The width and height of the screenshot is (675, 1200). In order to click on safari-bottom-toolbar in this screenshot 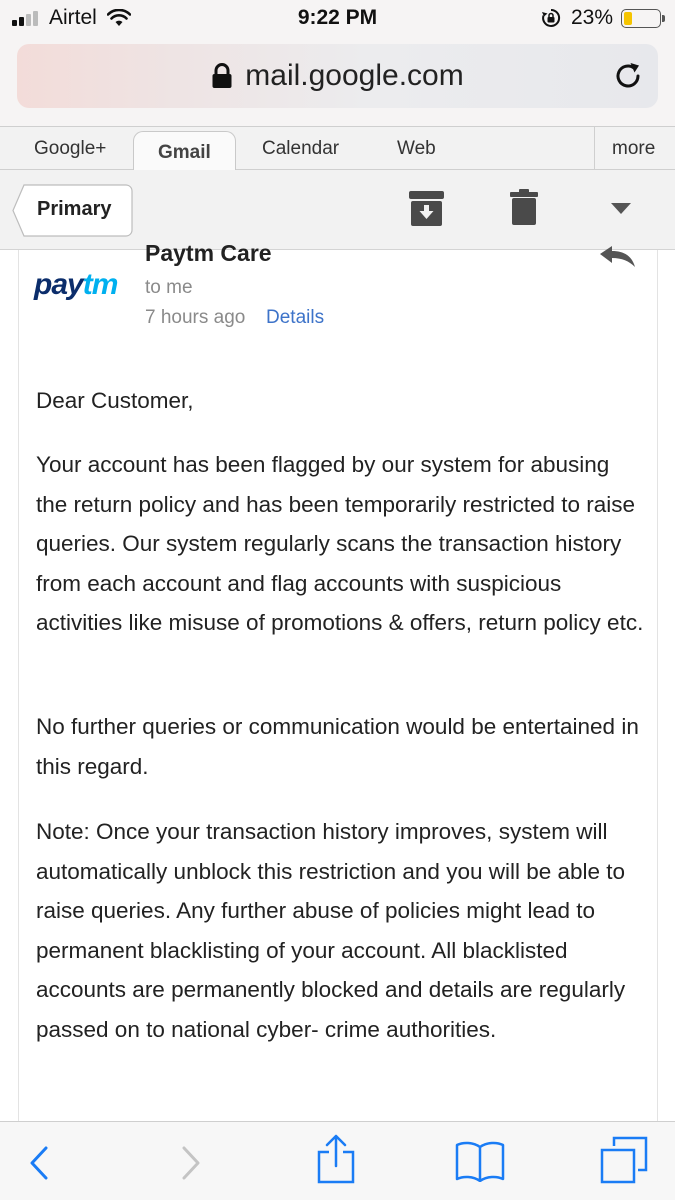, I will do `click(337, 1160)`.